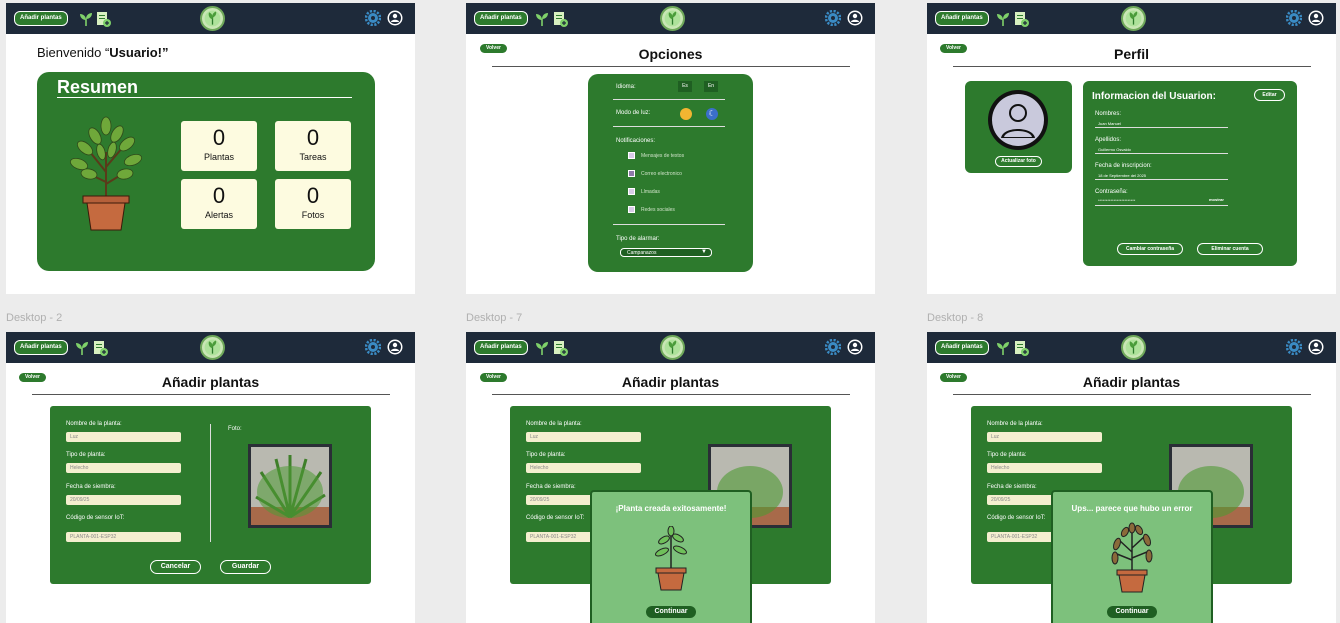  What do you see at coordinates (712, 114) in the screenshot?
I see `moon-icon: ☾` at bounding box center [712, 114].